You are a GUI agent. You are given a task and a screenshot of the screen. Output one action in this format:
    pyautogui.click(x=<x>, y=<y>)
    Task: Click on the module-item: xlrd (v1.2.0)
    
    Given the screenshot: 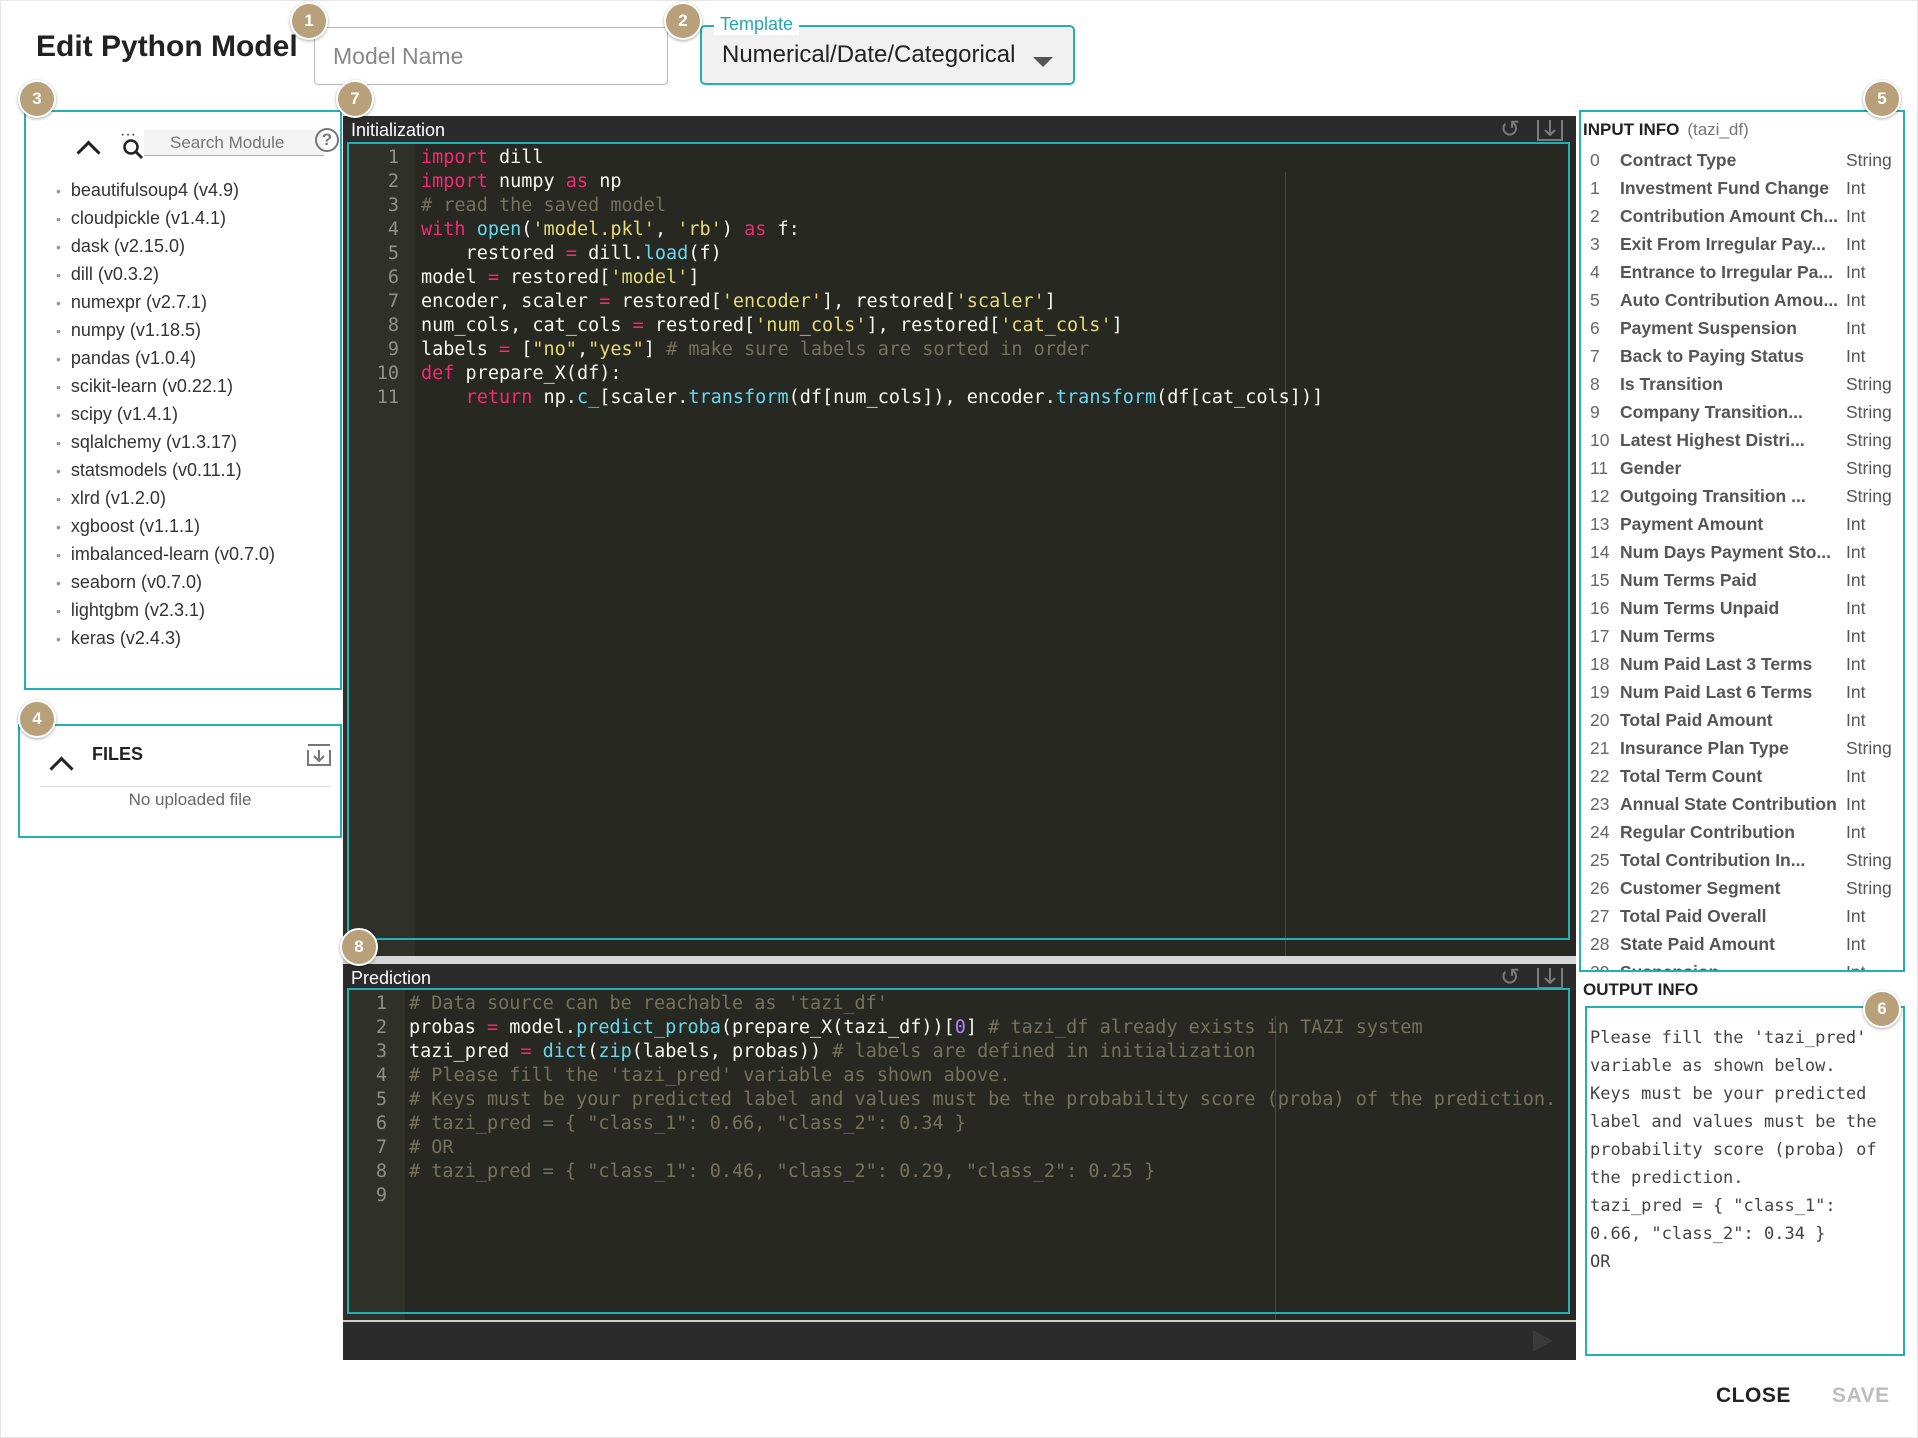 What is the action you would take?
    pyautogui.click(x=165, y=498)
    